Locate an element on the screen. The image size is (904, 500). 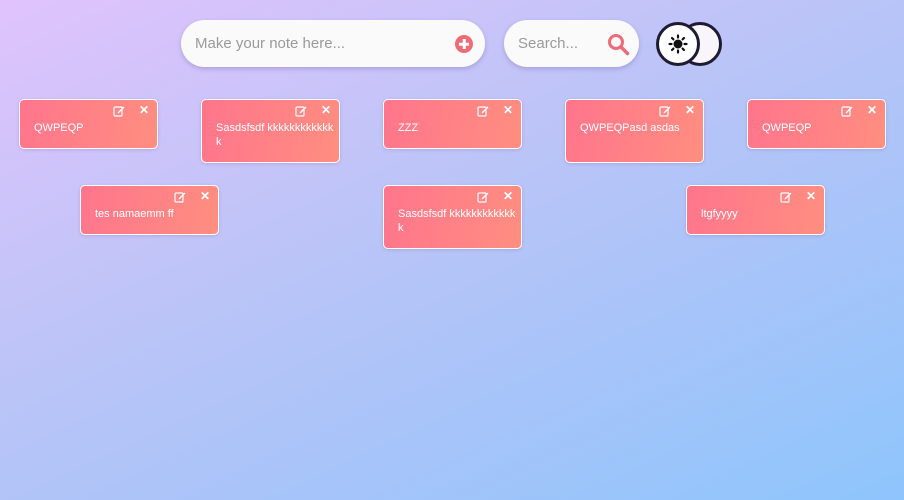
top-bar is located at coordinates (452, 44).